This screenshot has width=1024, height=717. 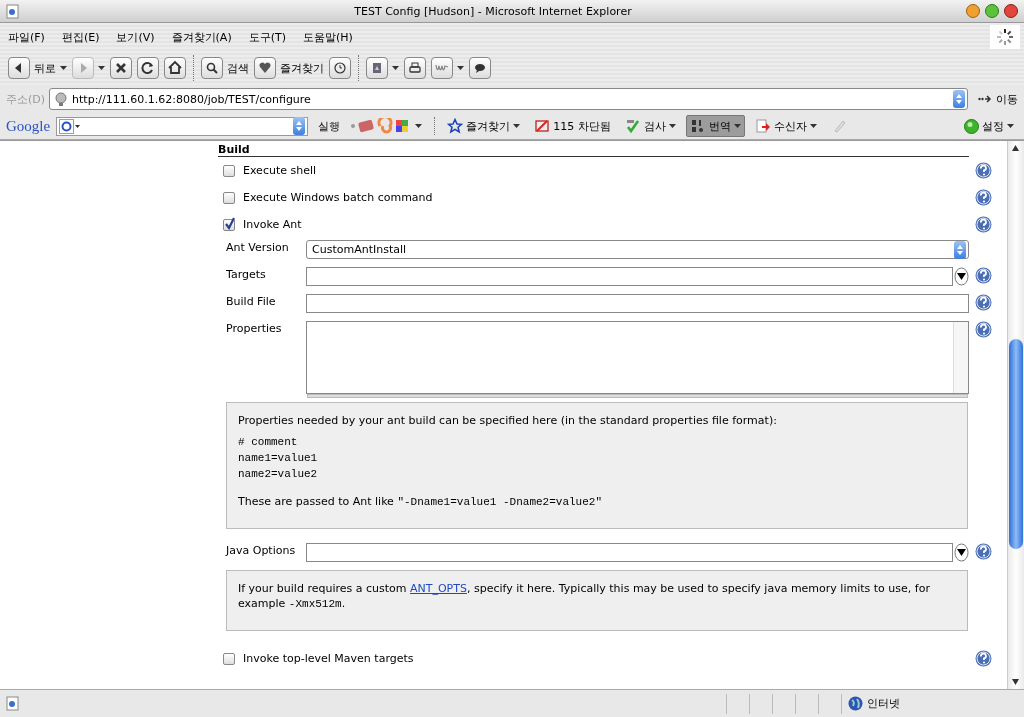 What do you see at coordinates (280, 170) in the screenshot?
I see `checkbox-label: Execute shell` at bounding box center [280, 170].